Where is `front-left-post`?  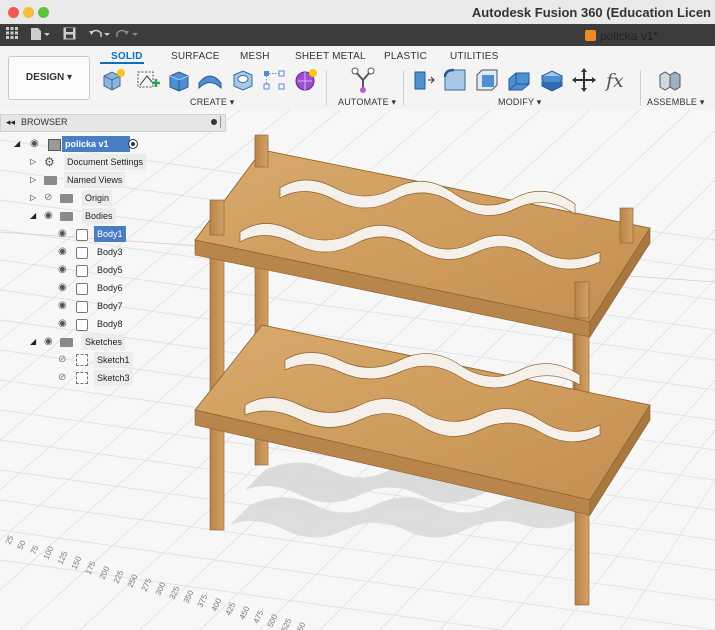 front-left-post is located at coordinates (217, 217).